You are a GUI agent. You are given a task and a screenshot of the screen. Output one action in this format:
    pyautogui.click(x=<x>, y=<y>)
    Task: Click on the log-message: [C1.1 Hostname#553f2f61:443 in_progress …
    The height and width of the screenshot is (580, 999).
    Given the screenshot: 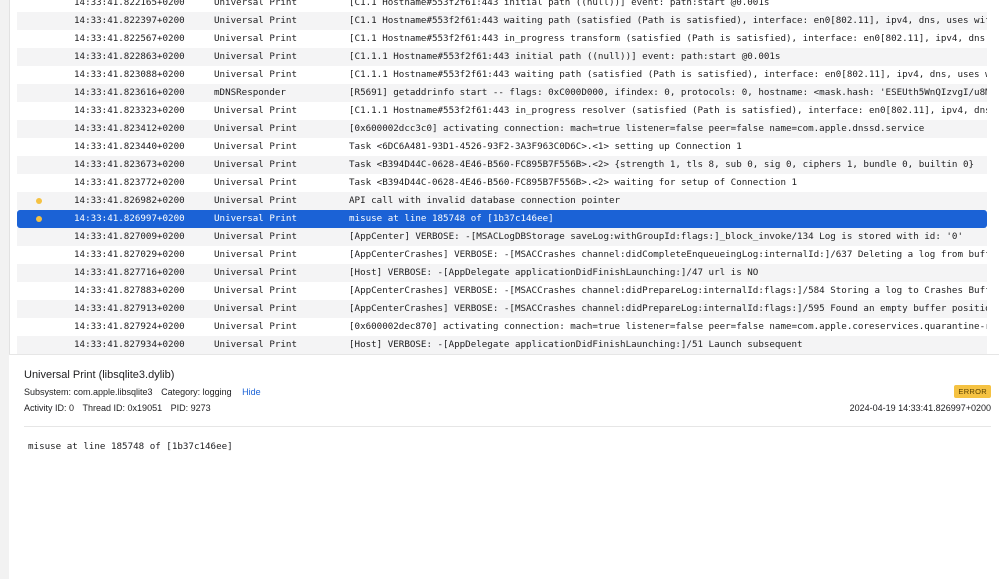 What is the action you would take?
    pyautogui.click(x=668, y=38)
    